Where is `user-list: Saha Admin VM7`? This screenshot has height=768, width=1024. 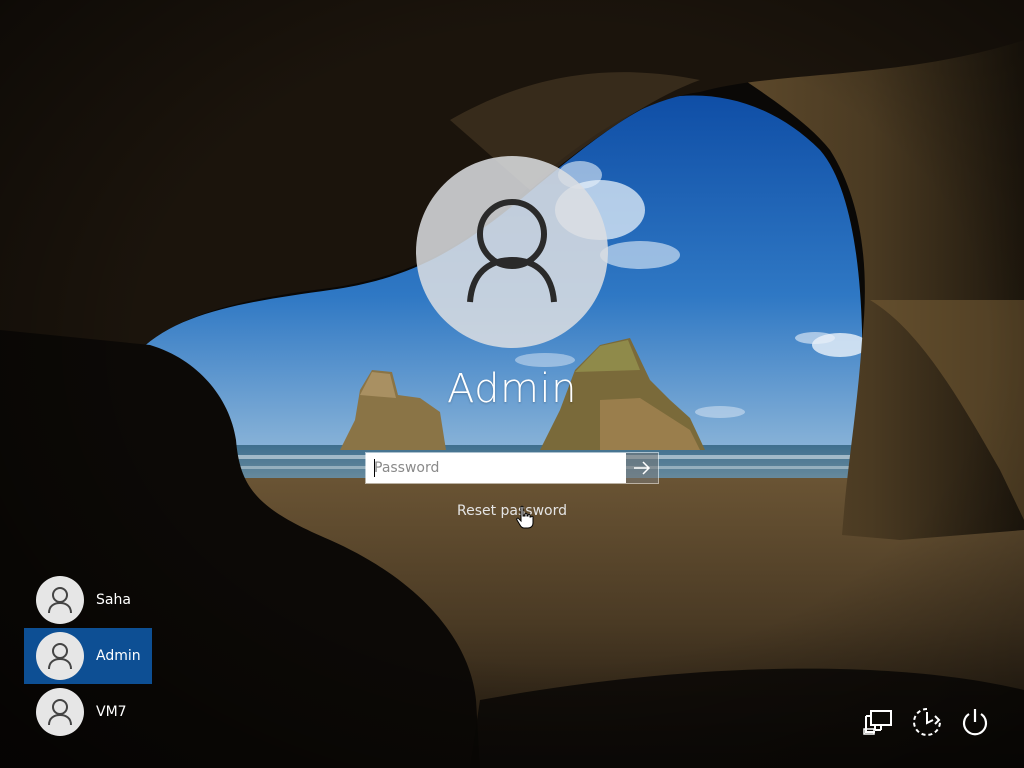
user-list: Saha Admin VM7 is located at coordinates (88, 656).